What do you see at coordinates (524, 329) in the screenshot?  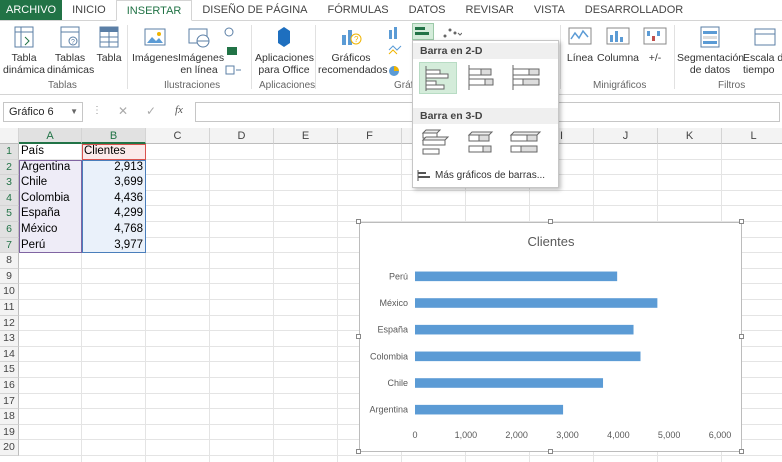 I see `bar-españa` at bounding box center [524, 329].